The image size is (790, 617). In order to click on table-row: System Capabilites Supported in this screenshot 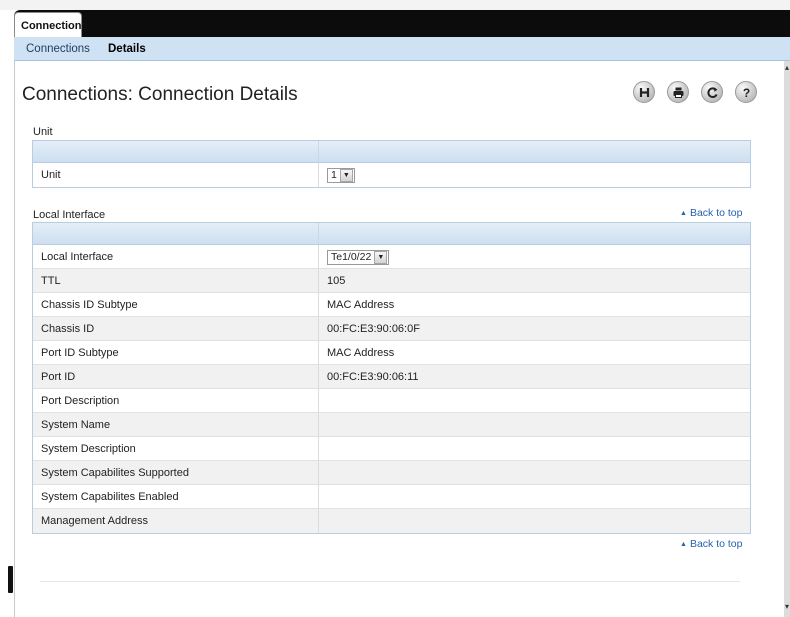, I will do `click(391, 473)`.